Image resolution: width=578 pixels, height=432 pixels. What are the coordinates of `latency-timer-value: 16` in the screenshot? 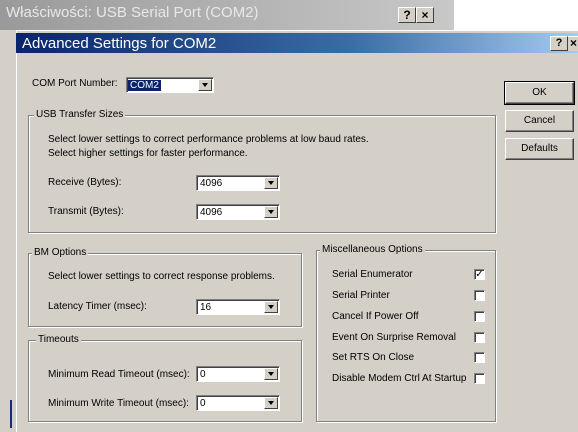 It's located at (206, 307).